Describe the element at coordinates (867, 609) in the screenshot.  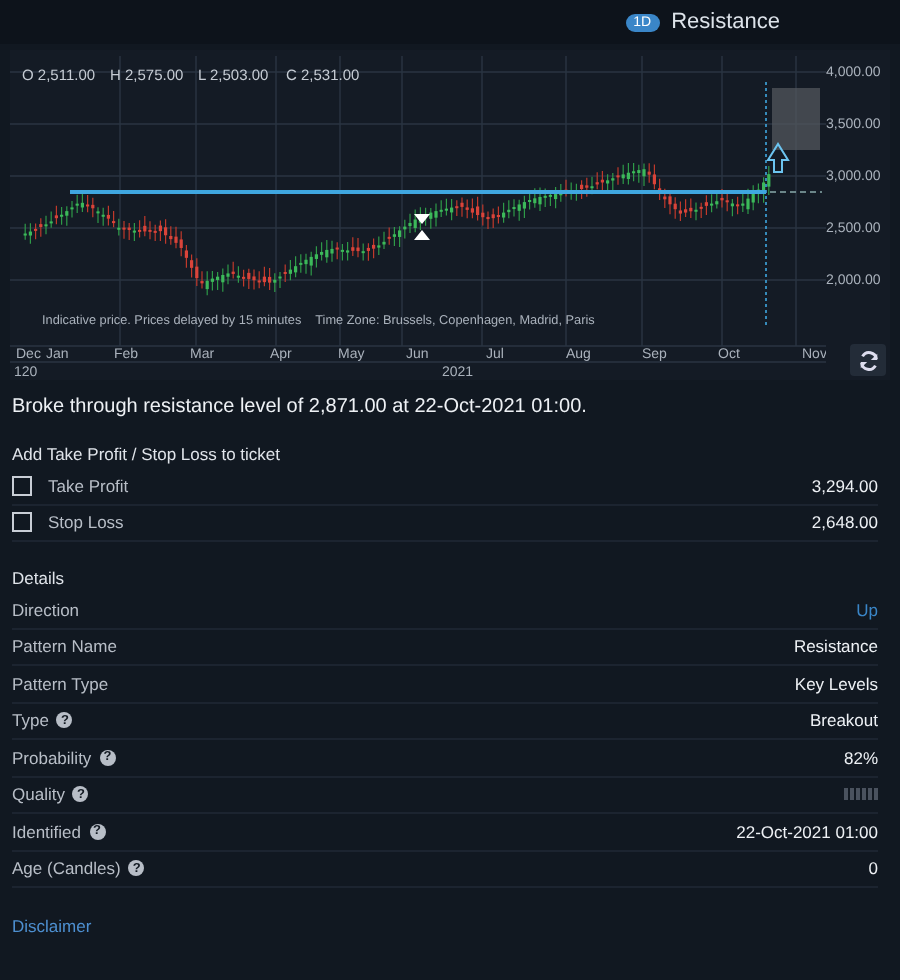
I see `direction-value: Up` at that location.